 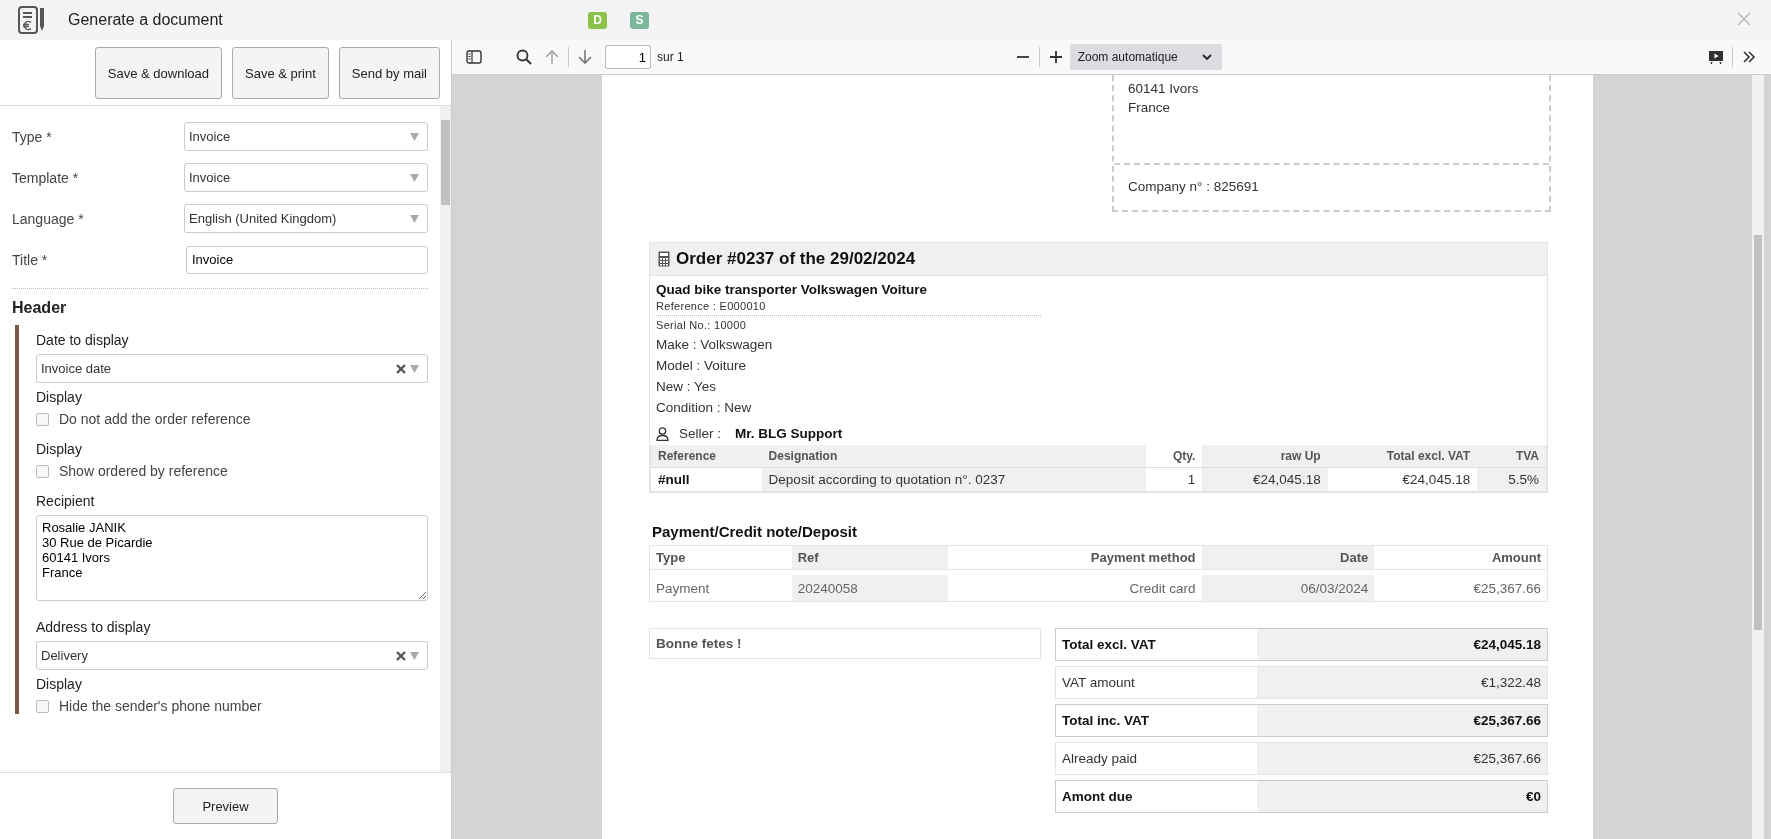 What do you see at coordinates (715, 345) in the screenshot?
I see `product-attribute: Make : Volkswagen` at bounding box center [715, 345].